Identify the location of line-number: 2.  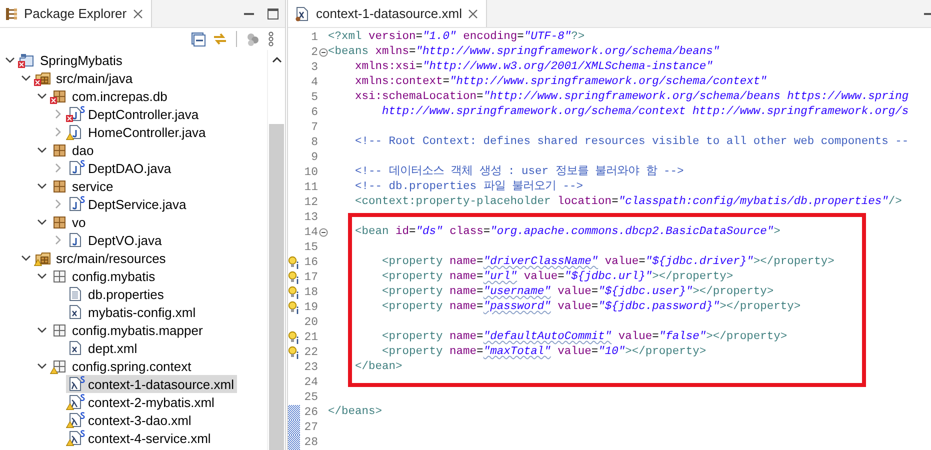
(314, 52).